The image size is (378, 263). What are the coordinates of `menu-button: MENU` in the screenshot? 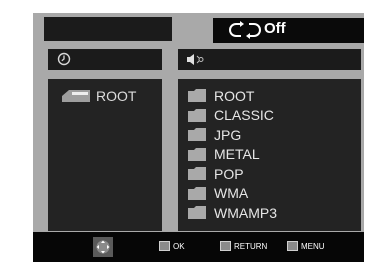 It's located at (306, 246).